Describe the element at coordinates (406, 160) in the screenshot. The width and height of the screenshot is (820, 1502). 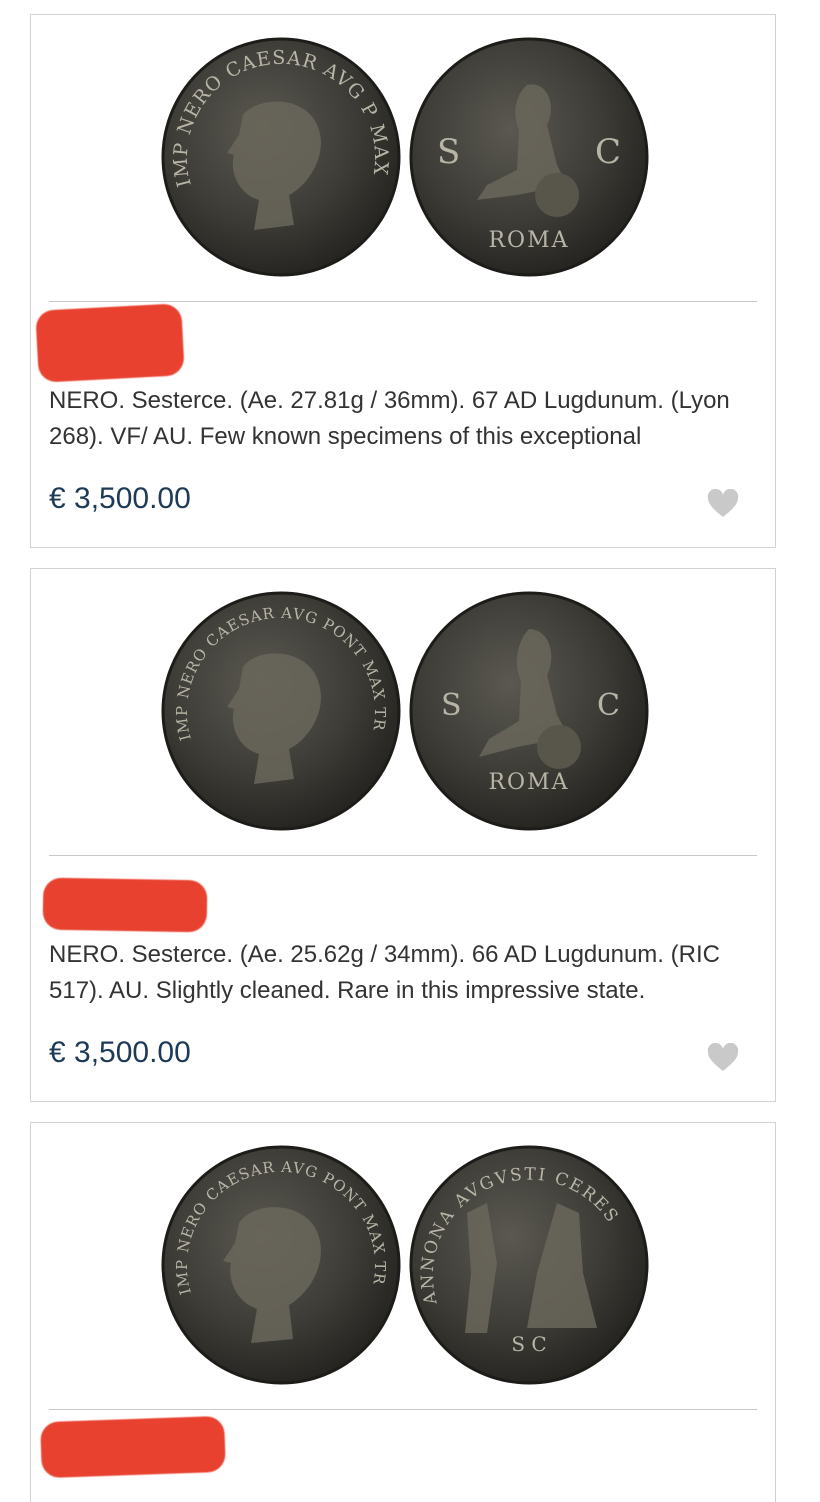
I see `coin-photo: IMP NERO CAESAR AVG P MAX TR P S C ROMA` at that location.